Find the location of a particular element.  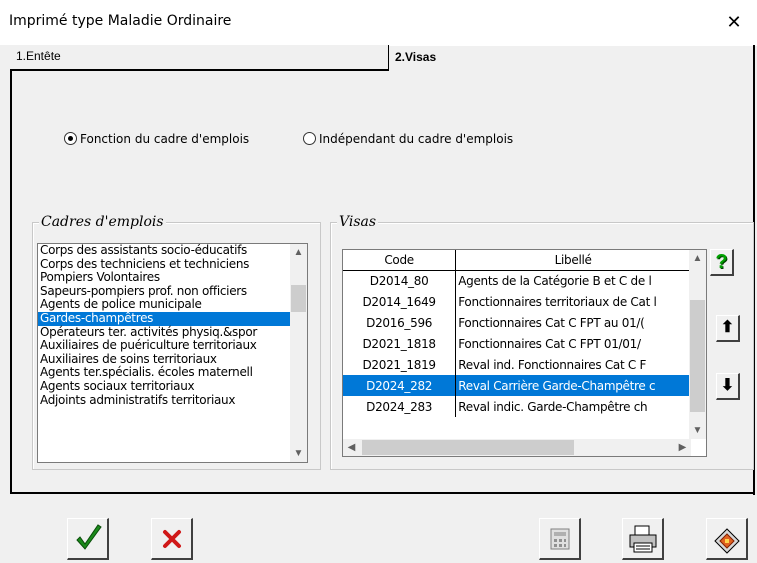

cancel-button is located at coordinates (172, 539).